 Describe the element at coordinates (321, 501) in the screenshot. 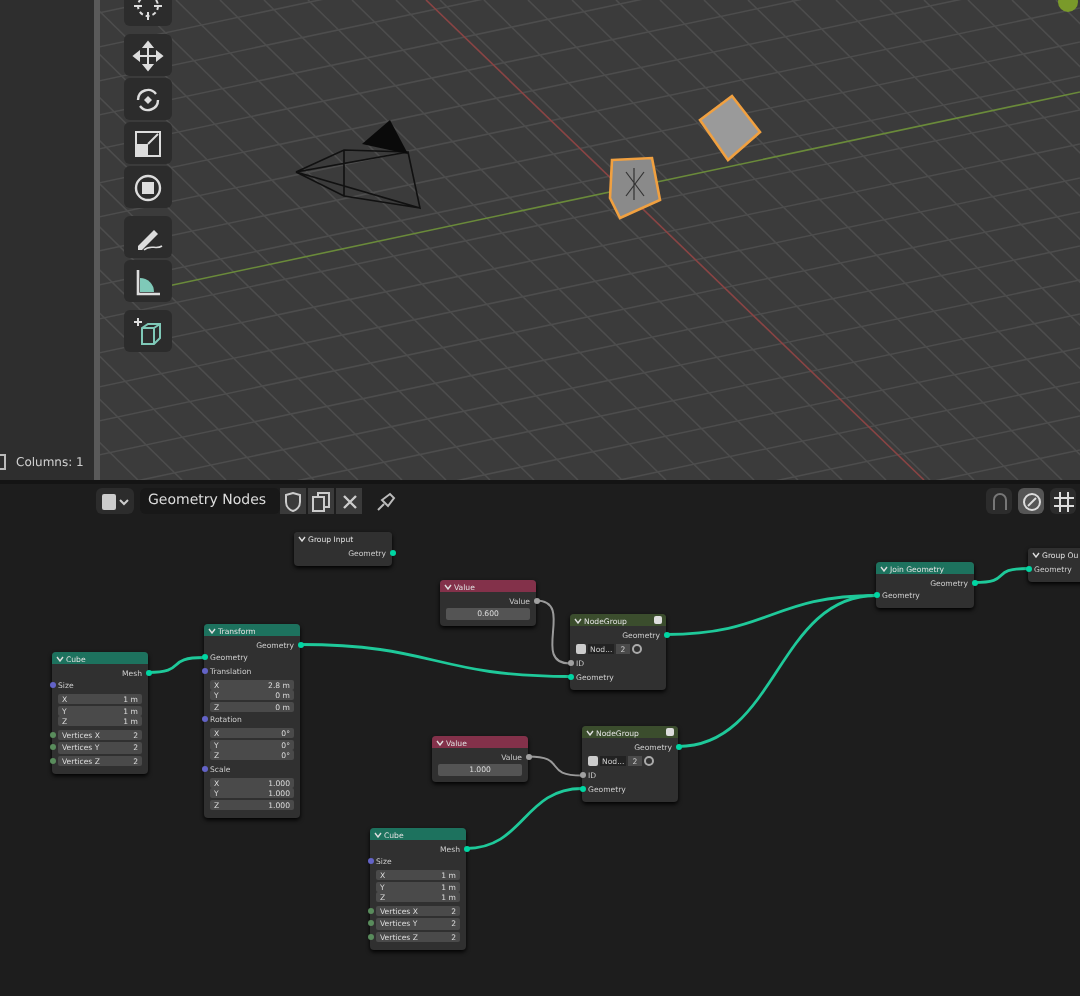

I see `copy-icon` at that location.